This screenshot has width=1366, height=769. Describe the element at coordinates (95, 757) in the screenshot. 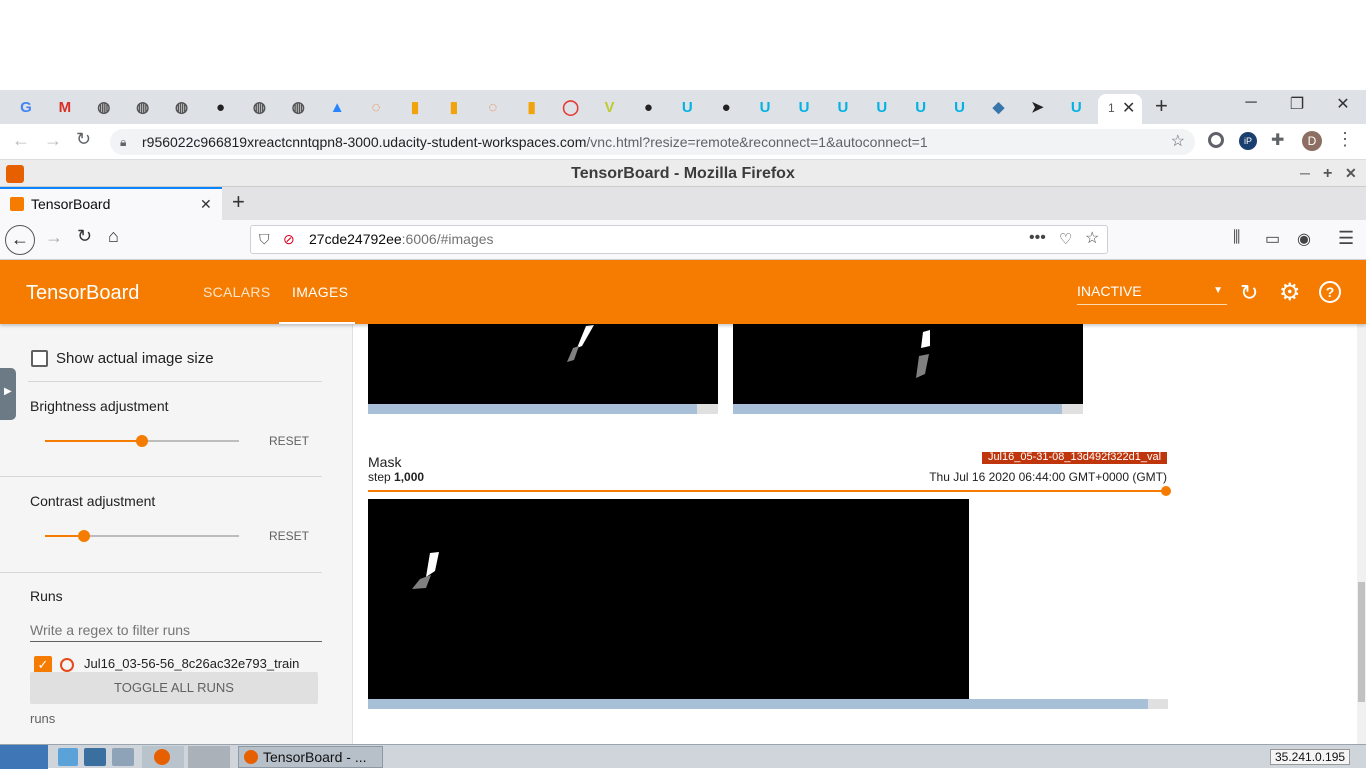

I see `settings-app-icon` at that location.